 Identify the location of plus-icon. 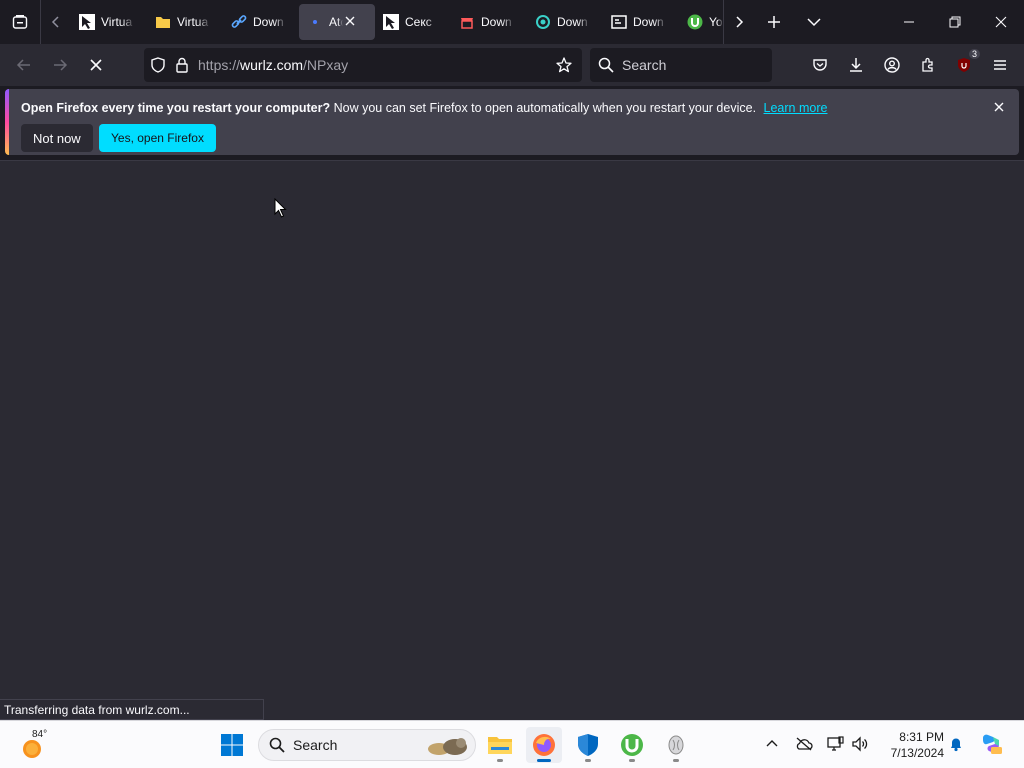
(774, 22).